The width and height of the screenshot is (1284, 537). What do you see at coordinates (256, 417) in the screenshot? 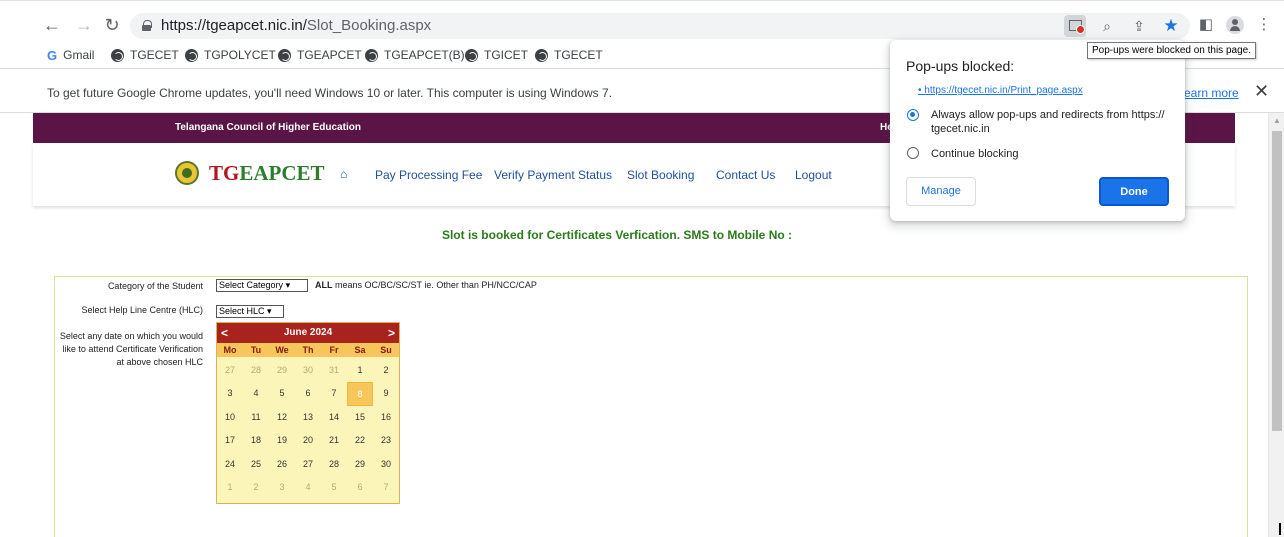
I see `calendar-day: 11` at bounding box center [256, 417].